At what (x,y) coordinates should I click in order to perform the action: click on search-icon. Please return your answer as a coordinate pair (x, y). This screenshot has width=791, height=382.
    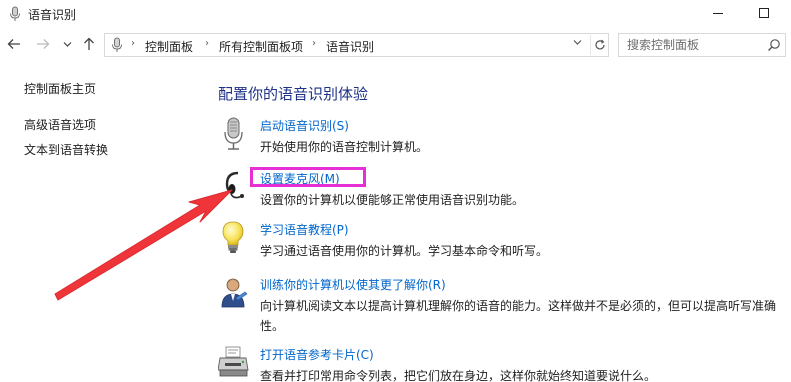
    Looking at the image, I should click on (774, 45).